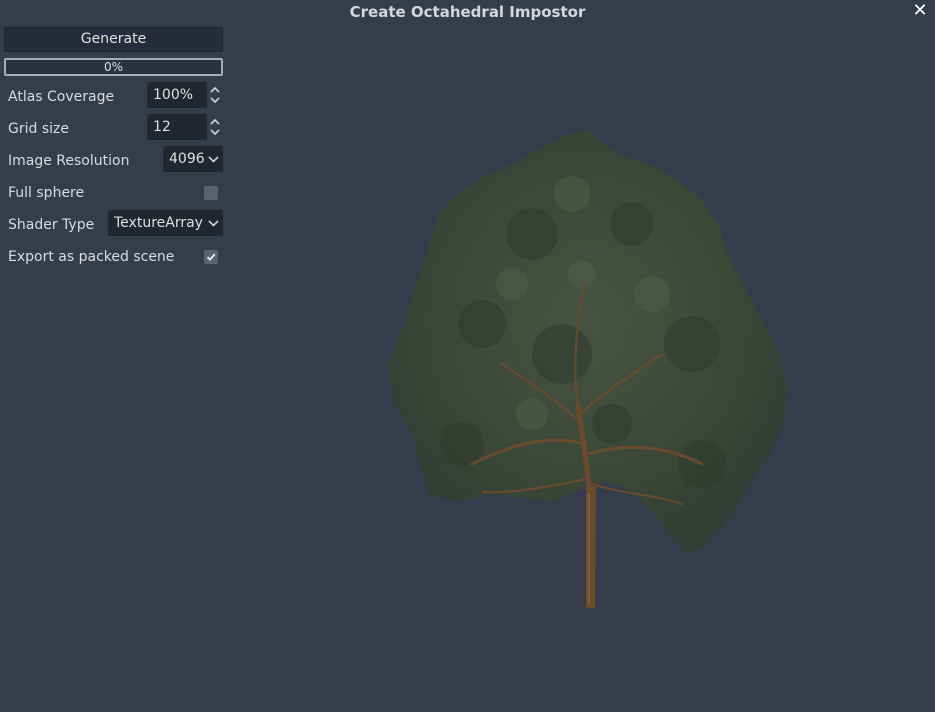  I want to click on generate-button: Generate, so click(113, 39).